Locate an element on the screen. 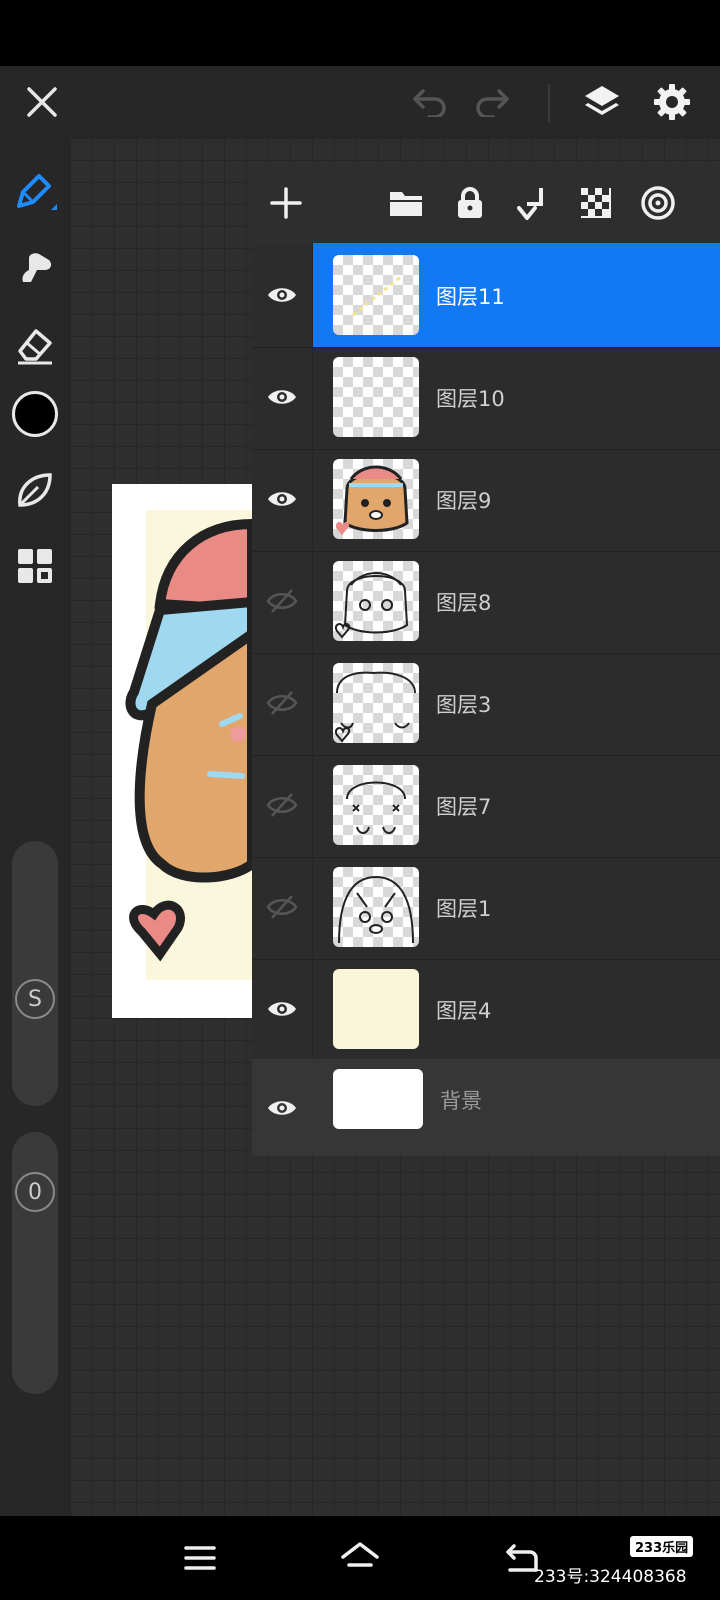 The image size is (720, 1600). toolbar-divider is located at coordinates (549, 103).